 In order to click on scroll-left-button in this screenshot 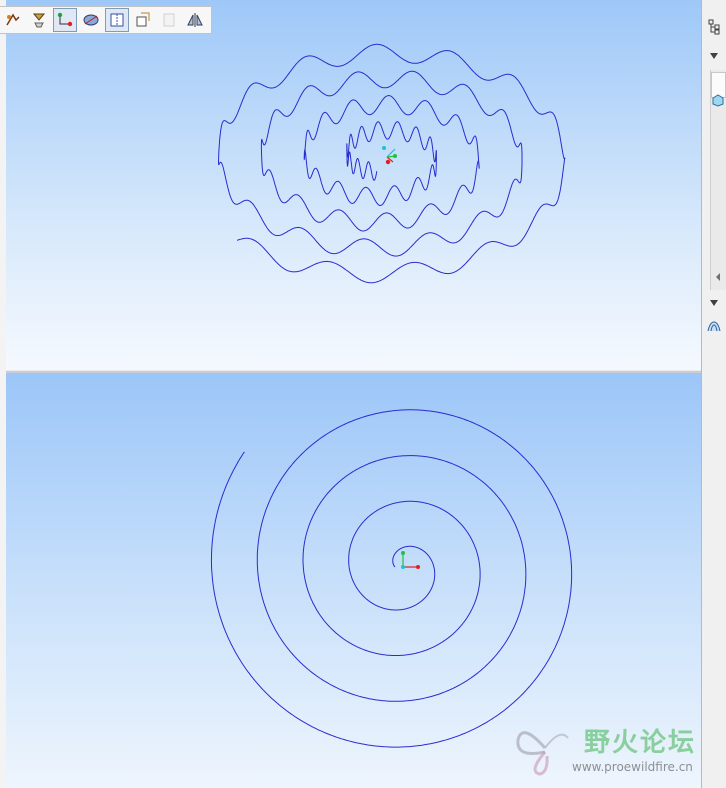, I will do `click(718, 277)`.